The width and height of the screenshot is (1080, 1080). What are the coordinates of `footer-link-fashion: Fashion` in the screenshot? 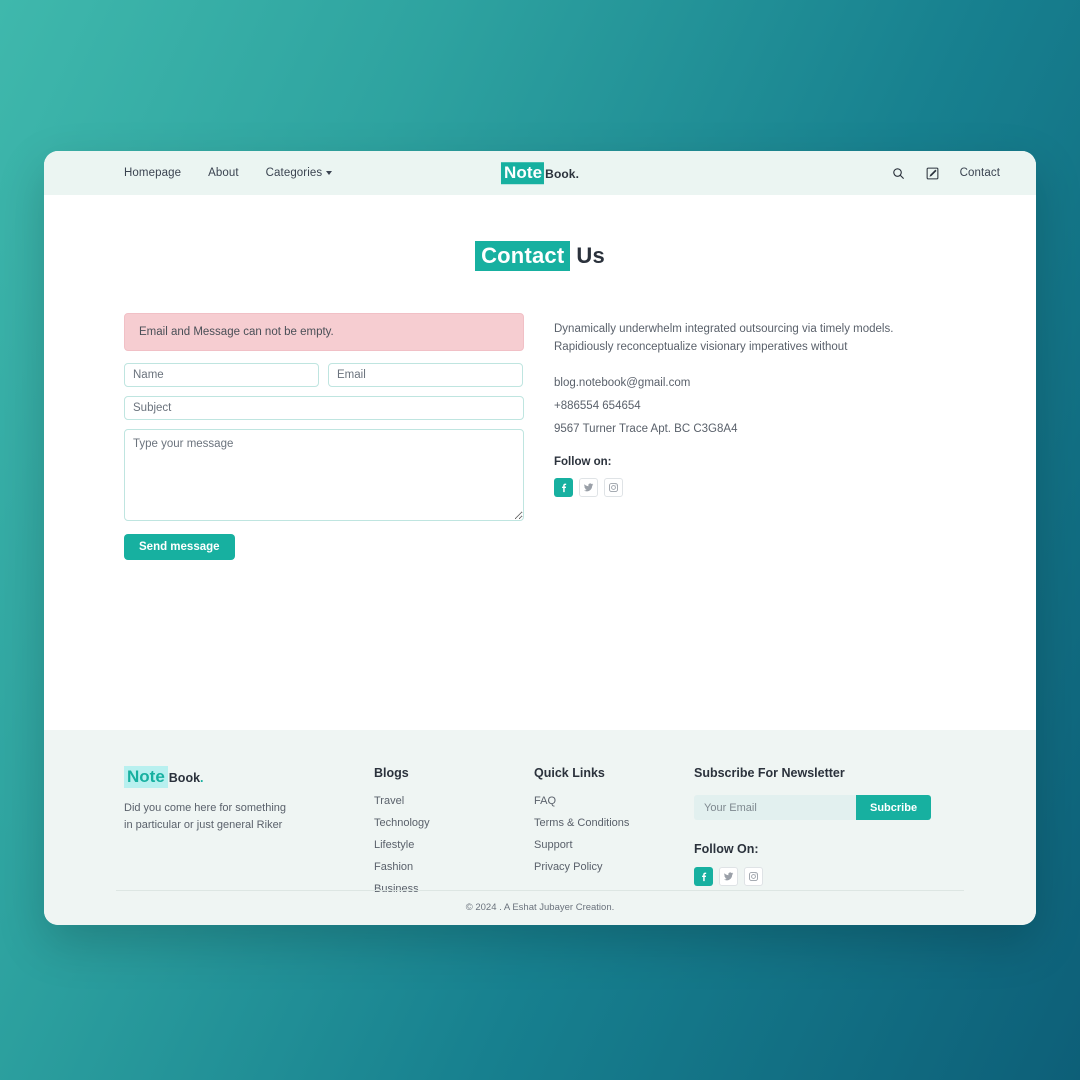 It's located at (454, 867).